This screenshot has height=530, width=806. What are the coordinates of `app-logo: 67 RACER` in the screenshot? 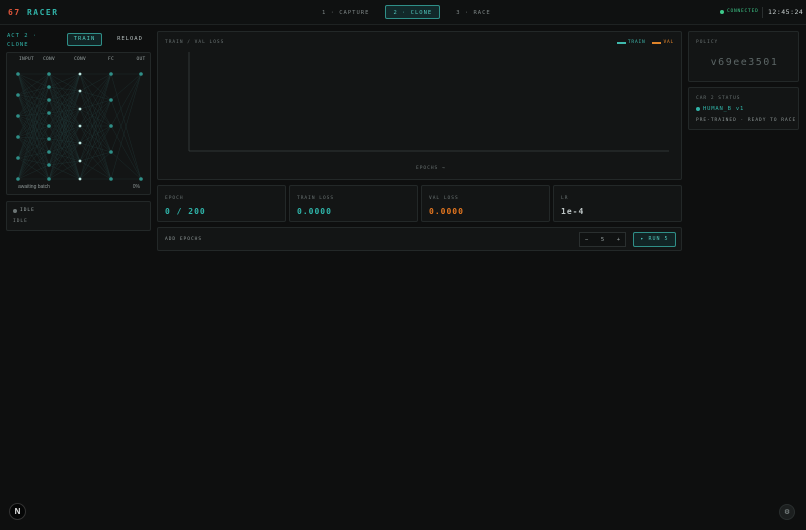 It's located at (33, 12).